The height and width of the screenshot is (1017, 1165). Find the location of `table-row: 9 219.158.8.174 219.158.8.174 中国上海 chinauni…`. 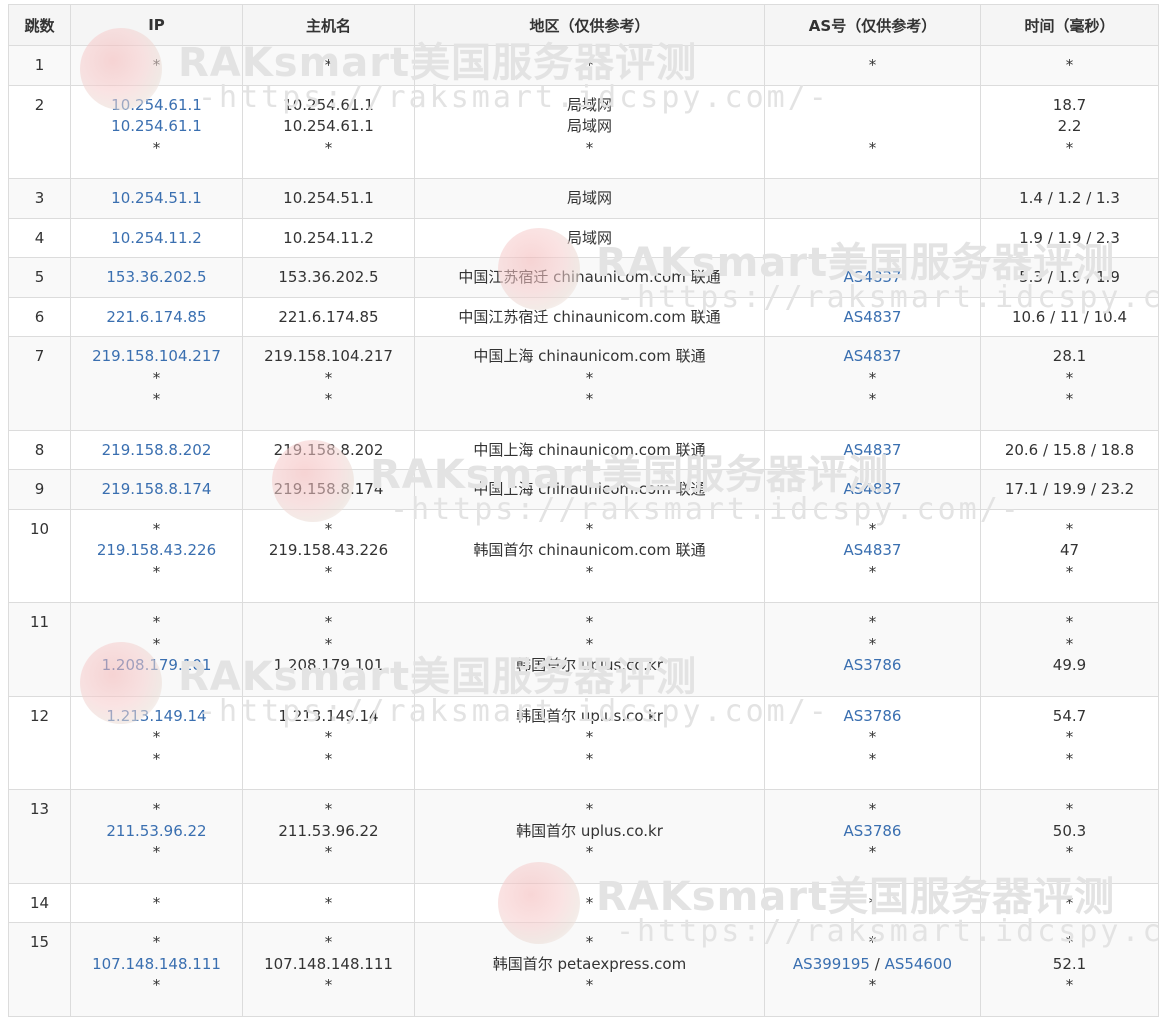

table-row: 9 219.158.8.174 219.158.8.174 中国上海 chinauni… is located at coordinates (583, 489).